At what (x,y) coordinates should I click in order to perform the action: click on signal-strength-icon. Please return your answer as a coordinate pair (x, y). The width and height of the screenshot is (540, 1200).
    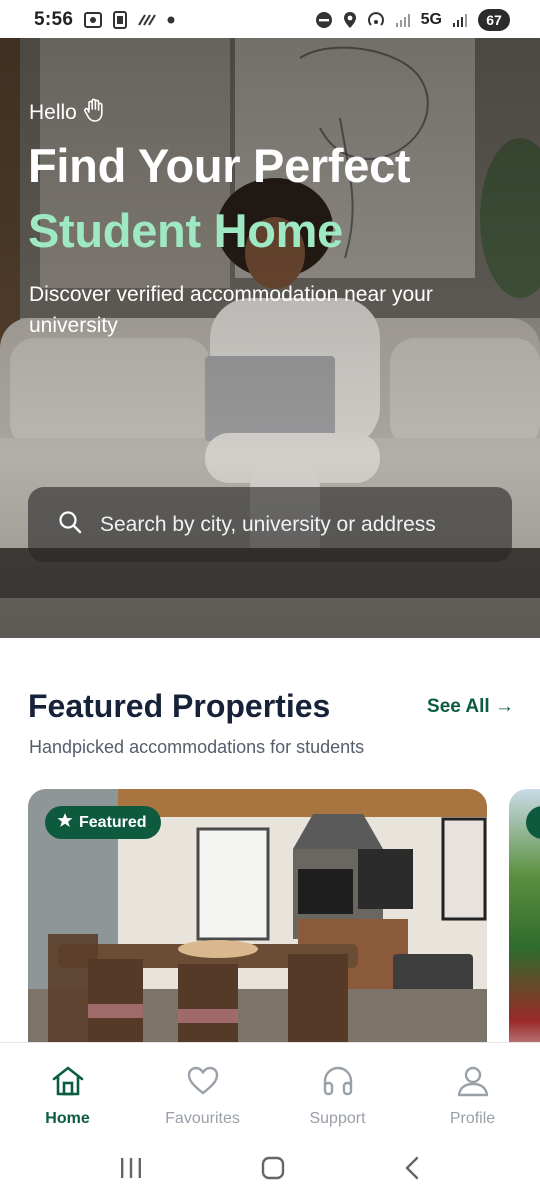
    Looking at the image, I should click on (460, 20).